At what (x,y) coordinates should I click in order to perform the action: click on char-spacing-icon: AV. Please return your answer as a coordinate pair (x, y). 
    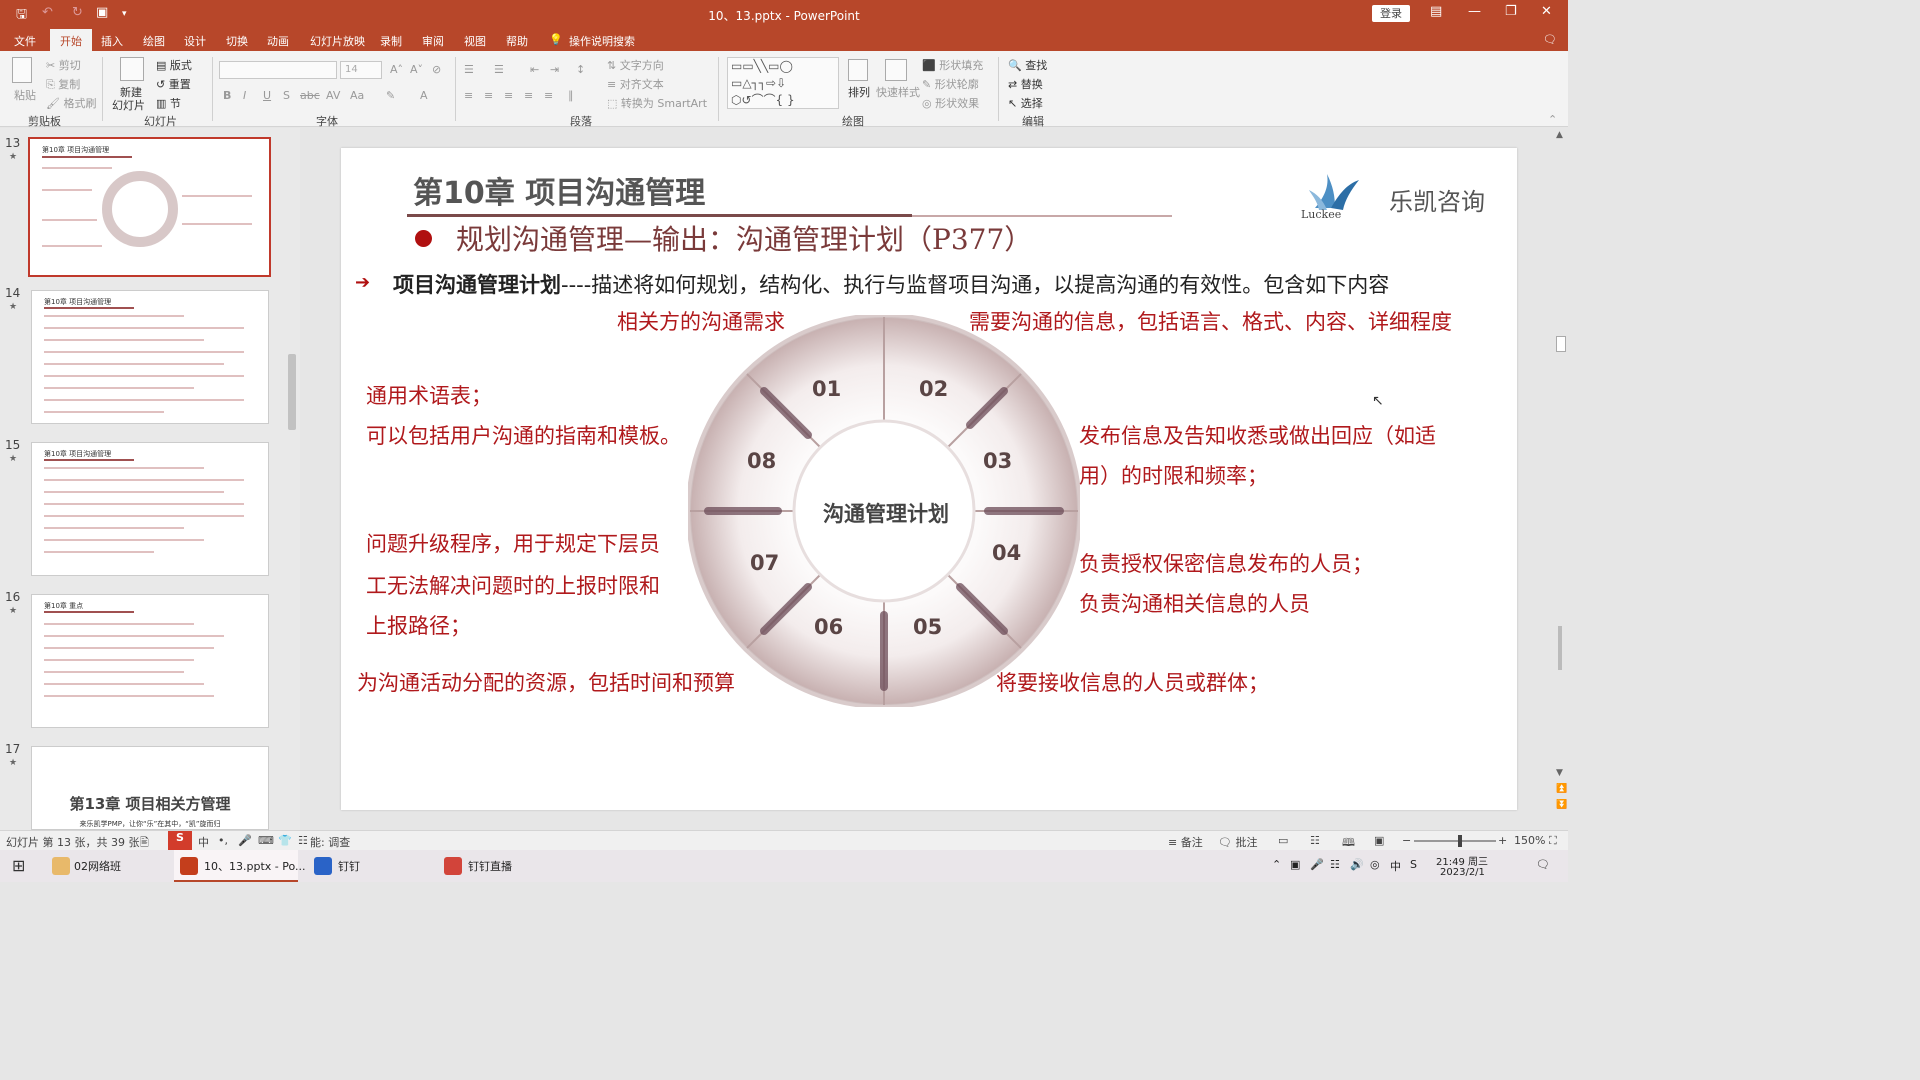
    Looking at the image, I should click on (333, 95).